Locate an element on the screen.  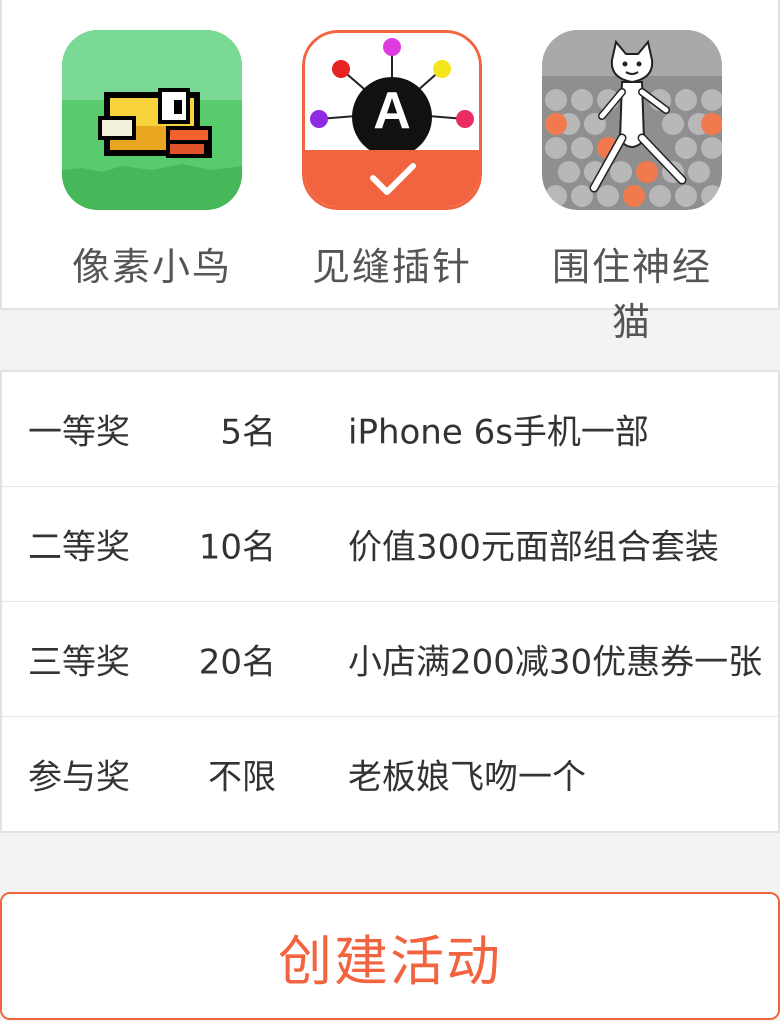
prize-count: 10名 is located at coordinates (237, 547).